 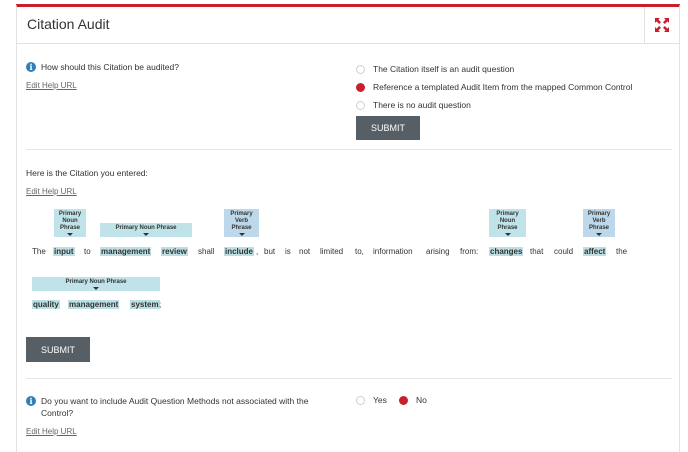 I want to click on citation-word-noun: quality, so click(x=46, y=304).